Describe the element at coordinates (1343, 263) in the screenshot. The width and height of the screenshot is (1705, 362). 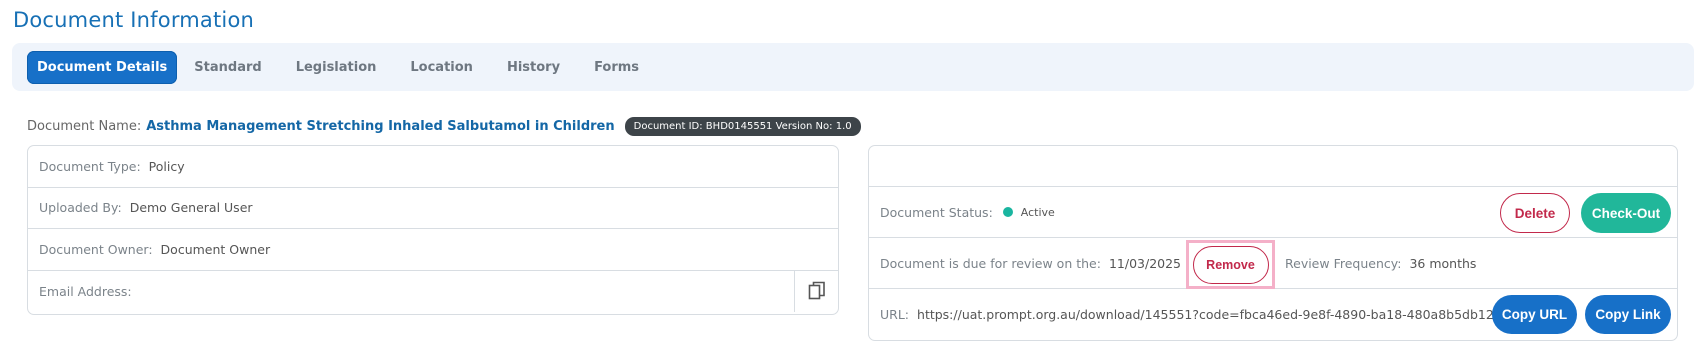
I see `review-frequency-label: Review Frequency:` at that location.